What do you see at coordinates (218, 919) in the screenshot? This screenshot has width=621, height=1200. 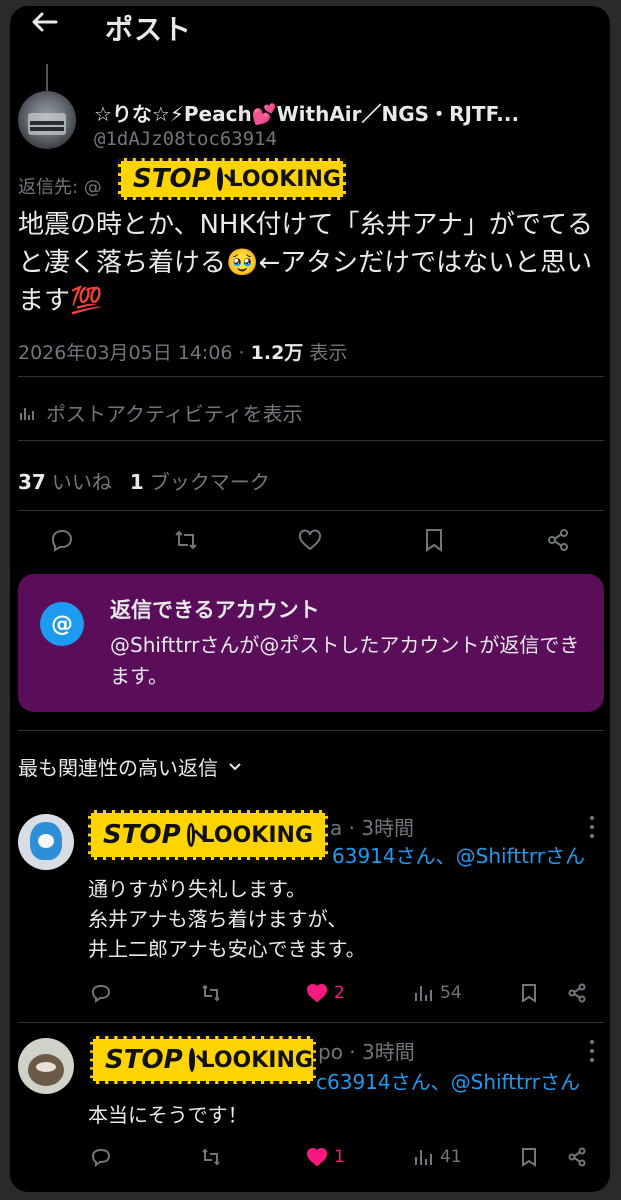 I see `reply-text-line: 糸井アナも落ち着けますが、` at bounding box center [218, 919].